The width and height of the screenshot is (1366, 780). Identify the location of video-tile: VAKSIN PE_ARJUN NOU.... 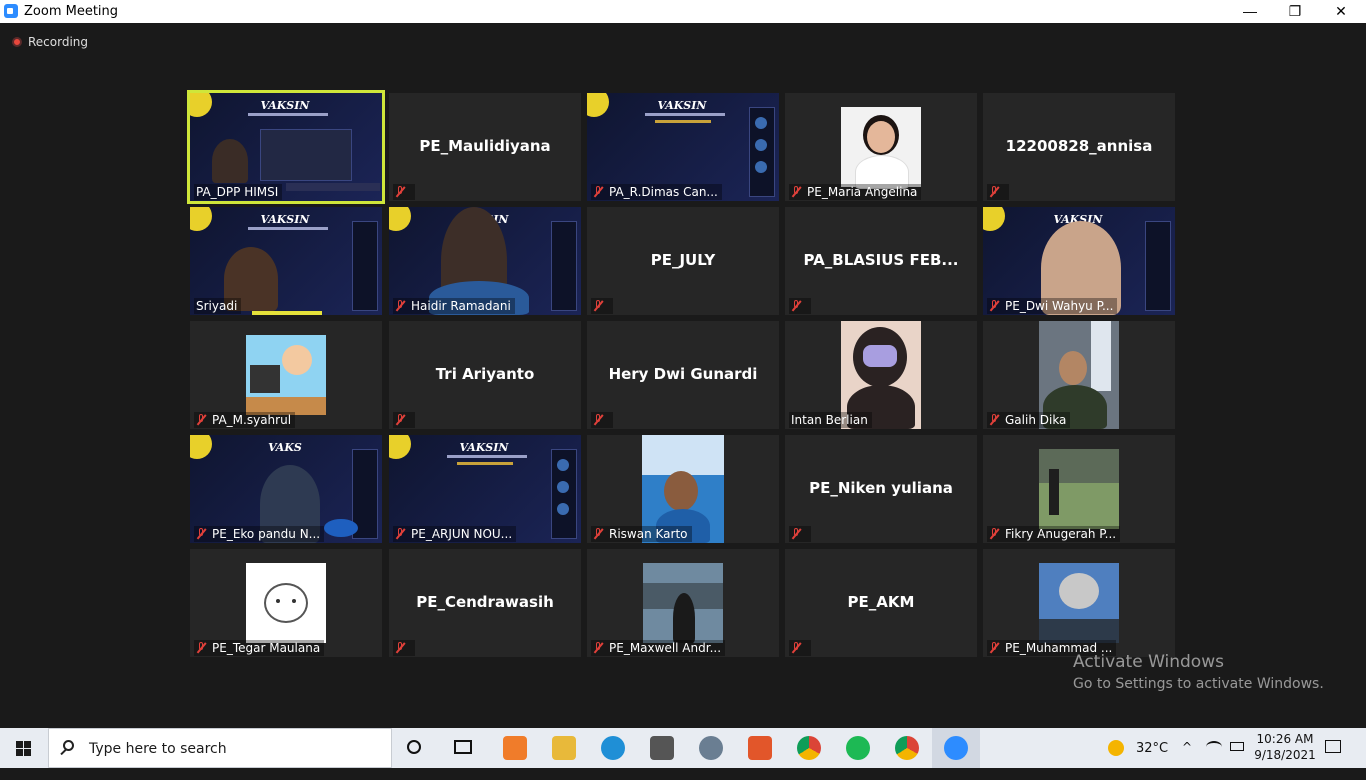
(485, 489).